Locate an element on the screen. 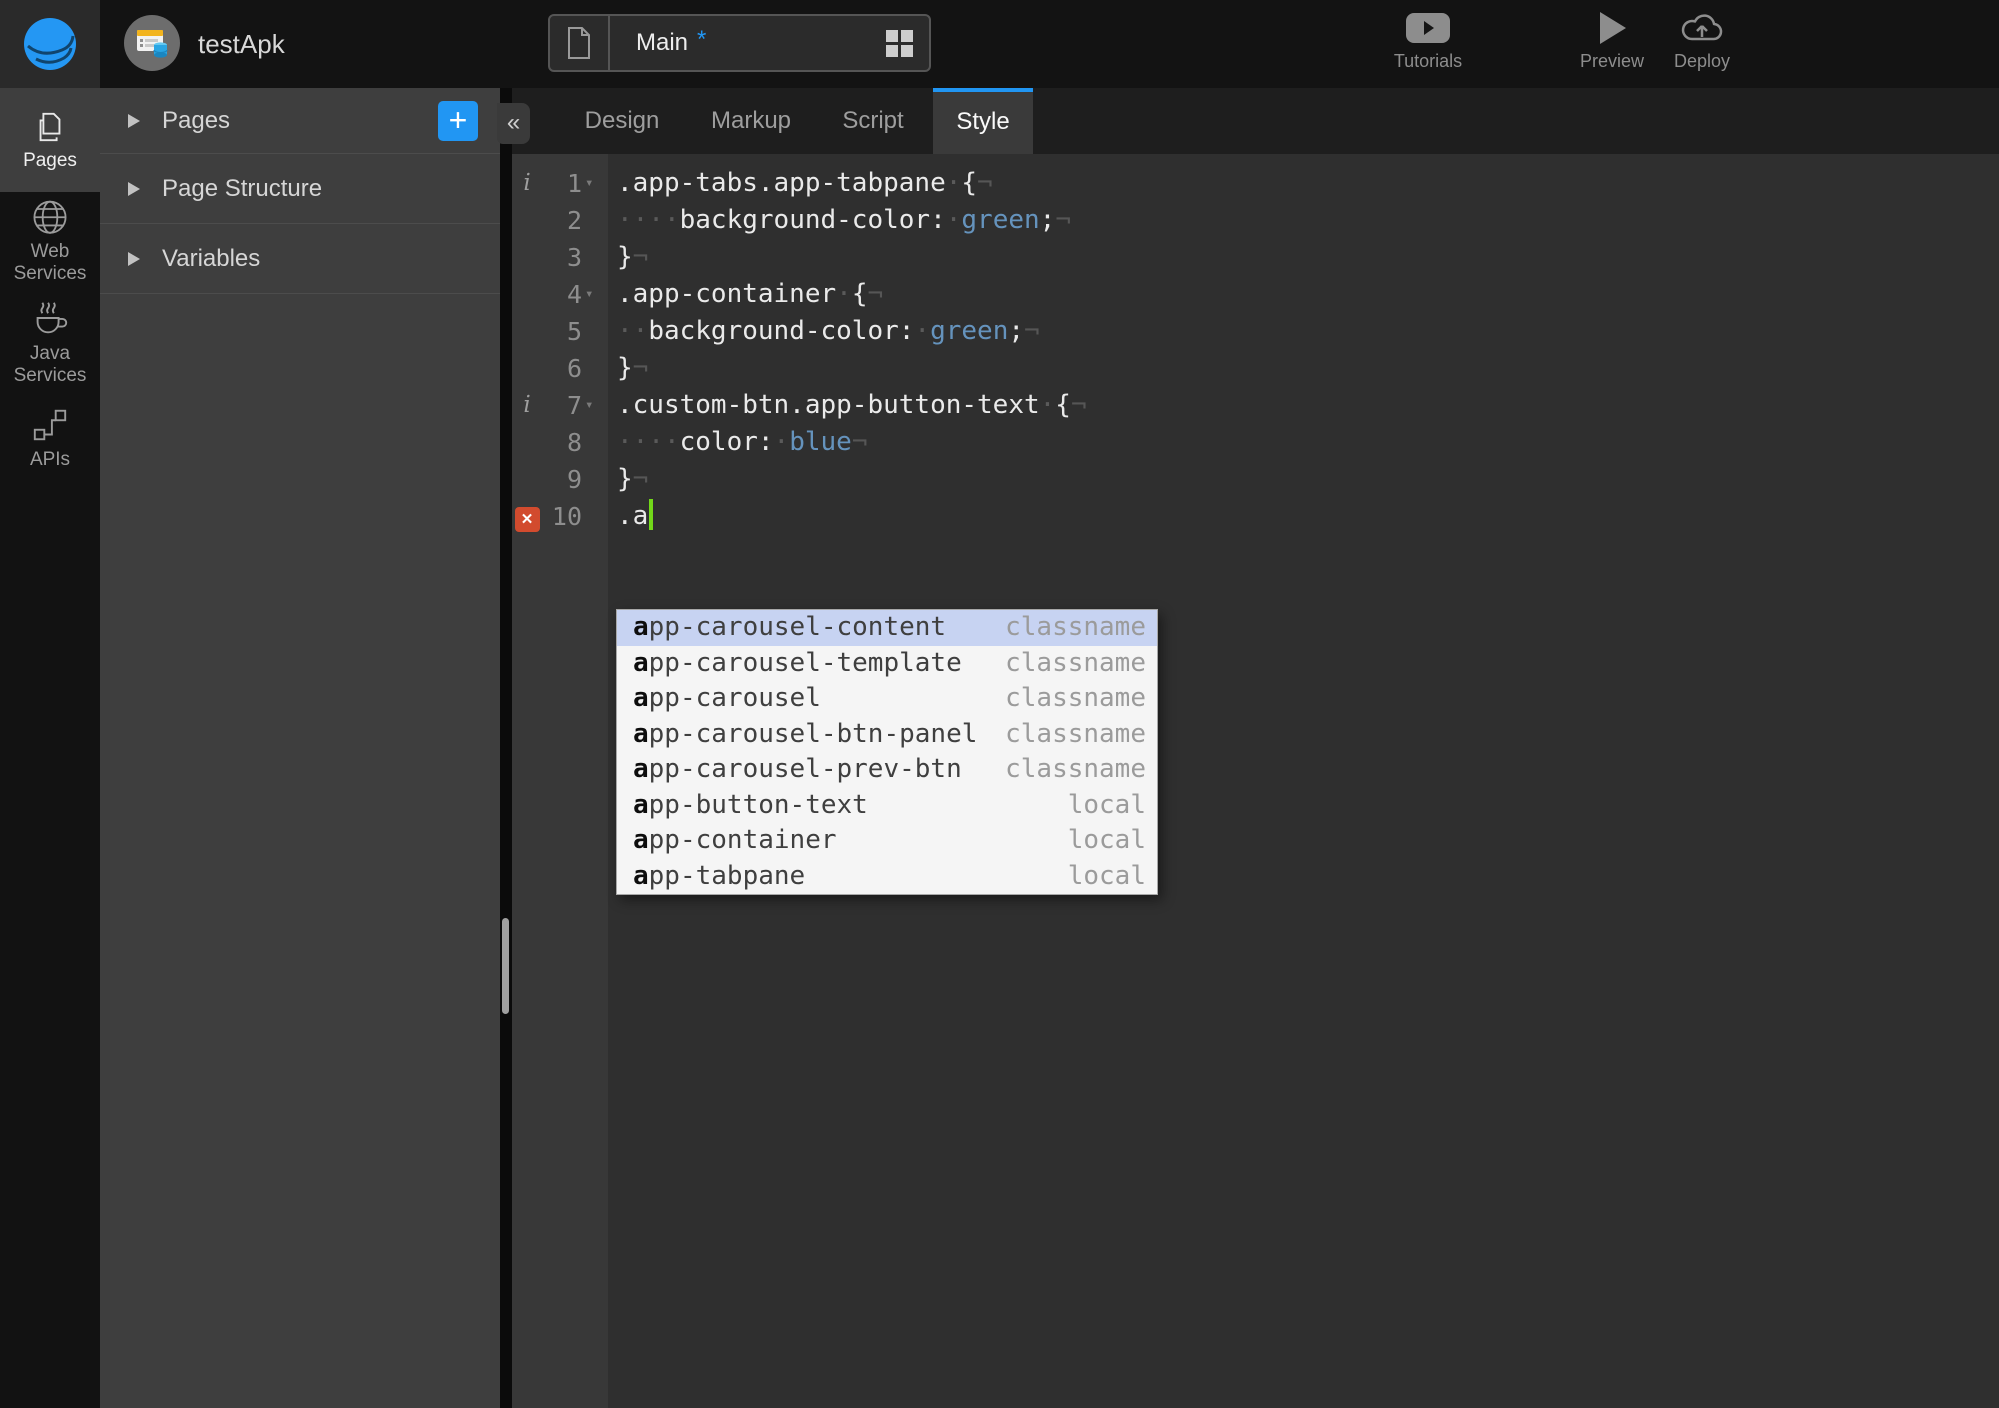 The width and height of the screenshot is (1999, 1408). code-text: .app-container·{¬ is located at coordinates (750, 294).